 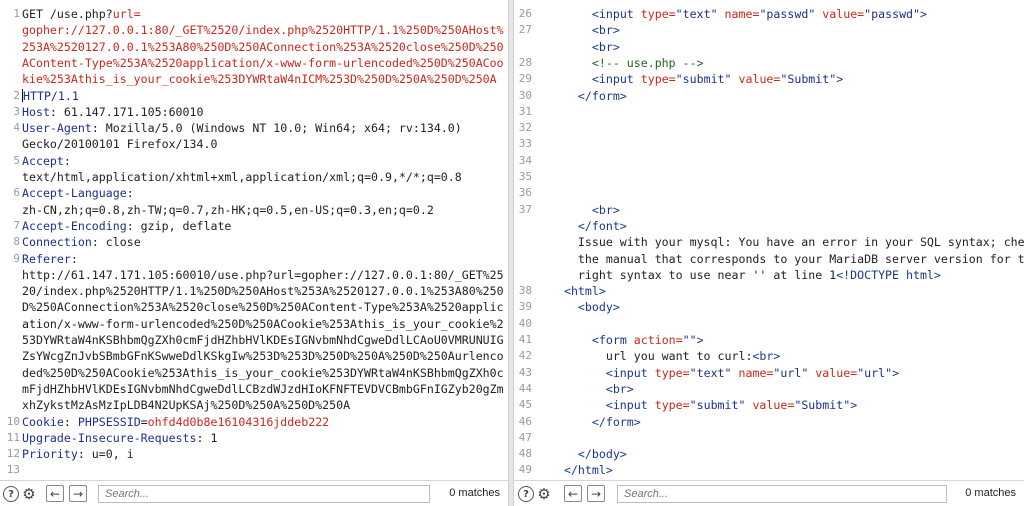 I want to click on code-token: Gecko/20100101 Firefox/134.0, so click(x=120, y=144).